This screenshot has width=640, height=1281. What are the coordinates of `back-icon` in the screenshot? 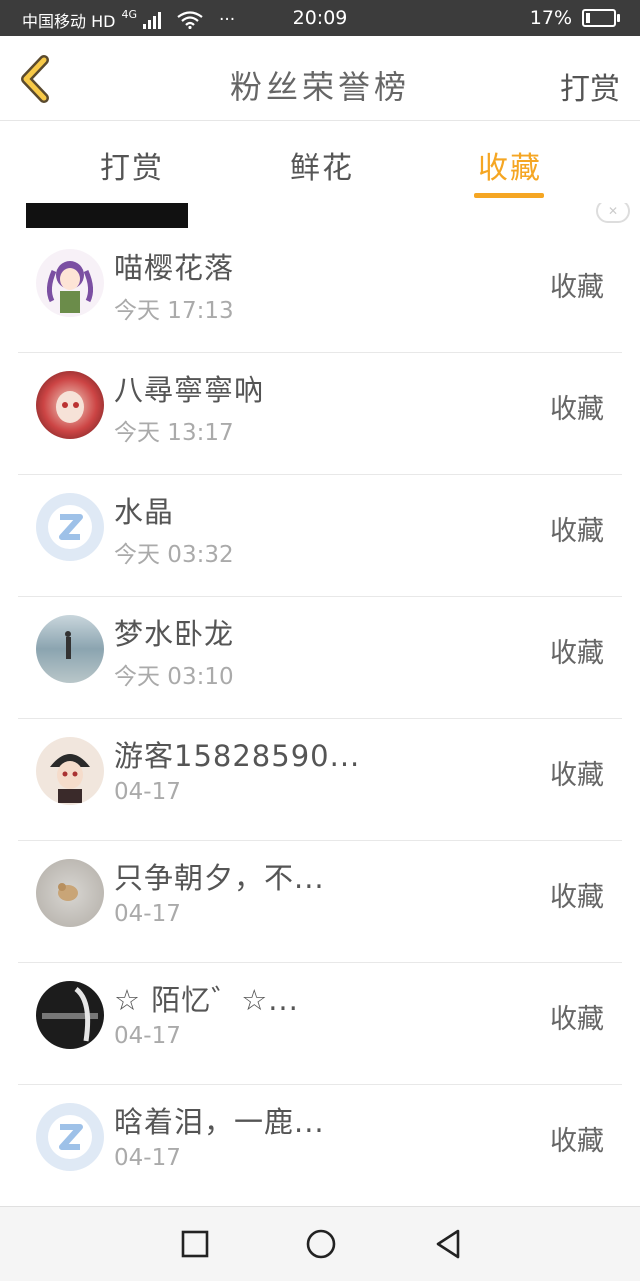 It's located at (447, 1244).